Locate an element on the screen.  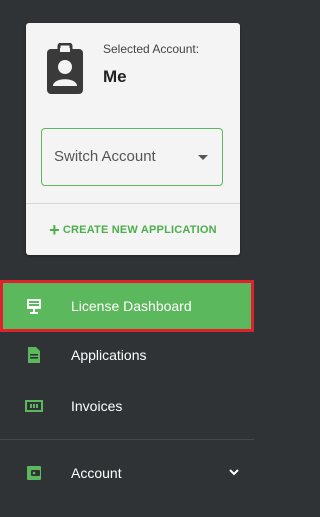
nav-item-applications: Applications is located at coordinates (127, 355).